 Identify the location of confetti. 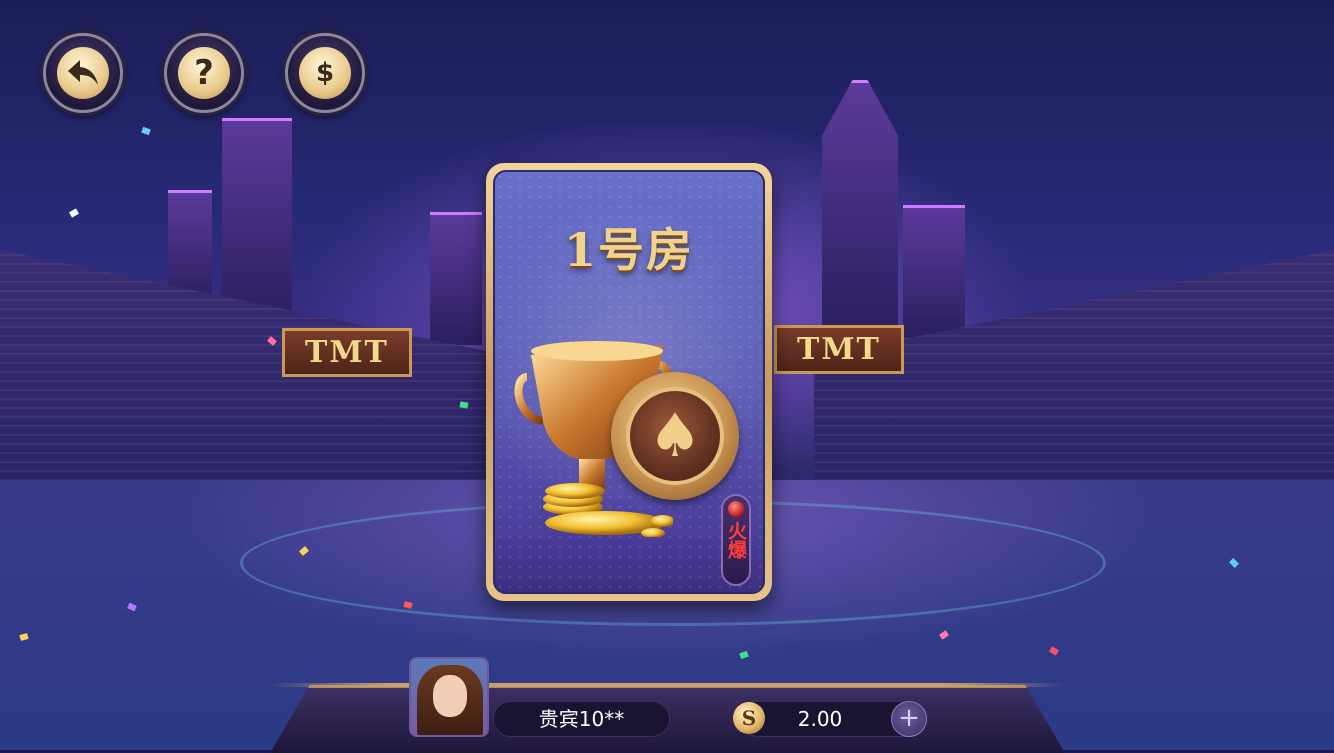
(464, 405).